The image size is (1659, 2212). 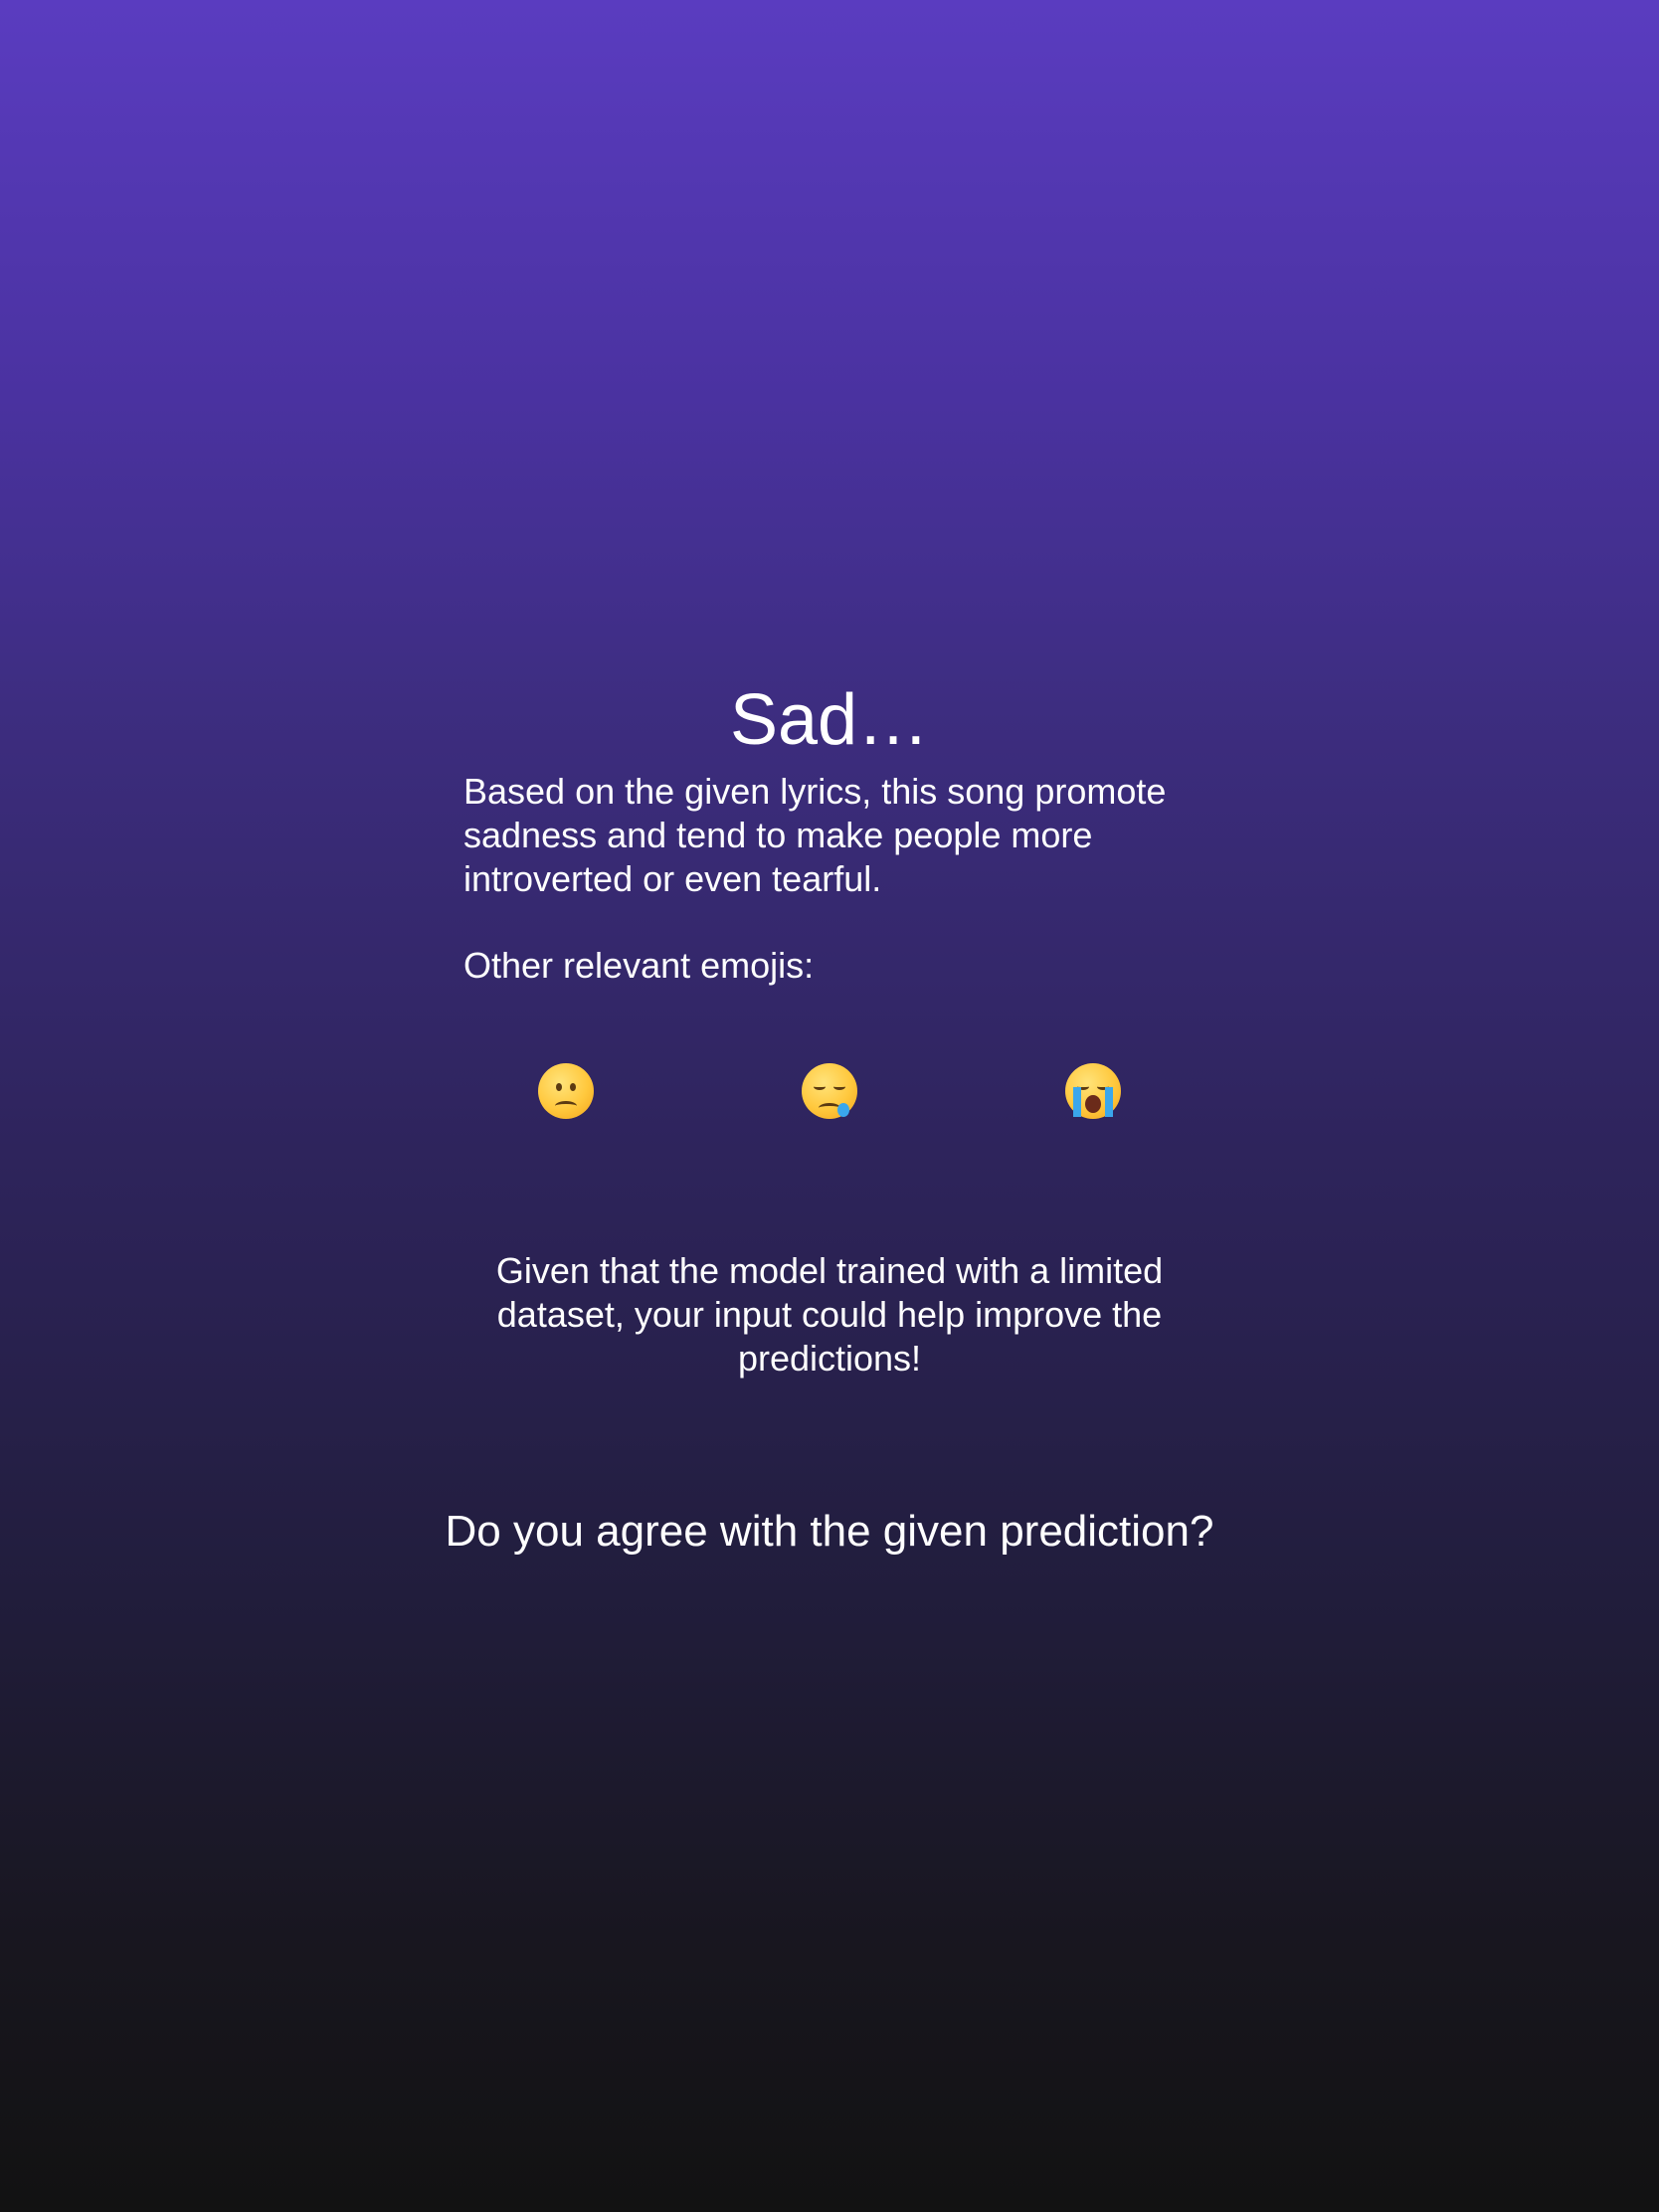 I want to click on sleepy-face-icon, so click(x=829, y=1091).